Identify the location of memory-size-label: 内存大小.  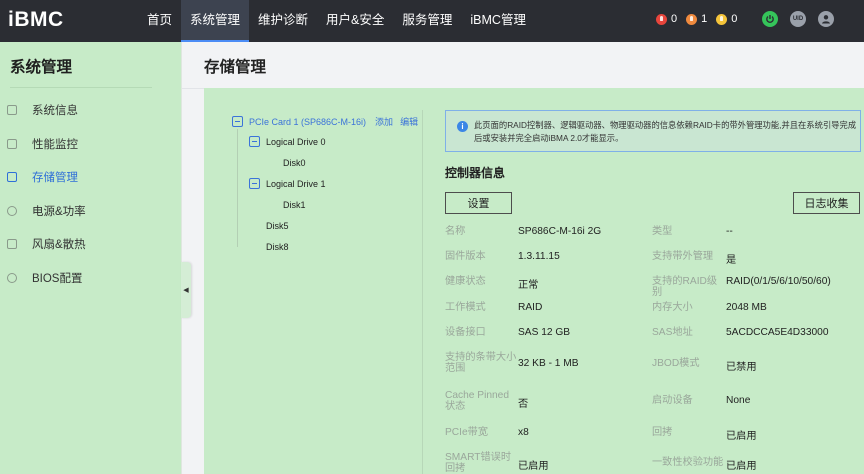
(672, 307).